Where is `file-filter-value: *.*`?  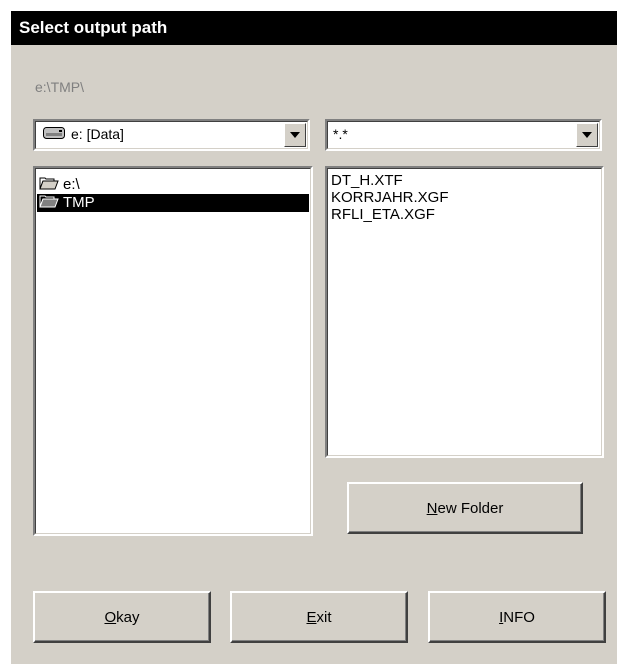
file-filter-value: *.* is located at coordinates (340, 134).